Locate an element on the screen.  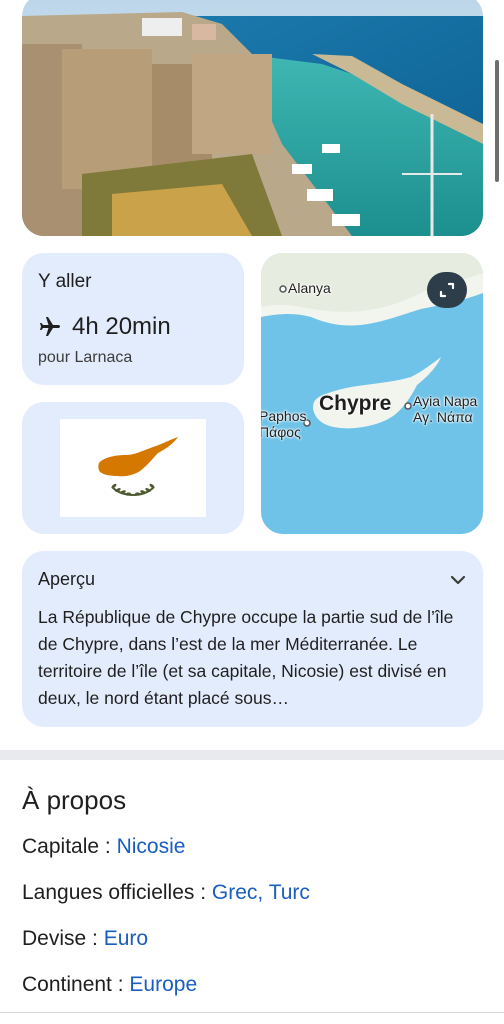
travel-title: Y aller is located at coordinates (65, 281).